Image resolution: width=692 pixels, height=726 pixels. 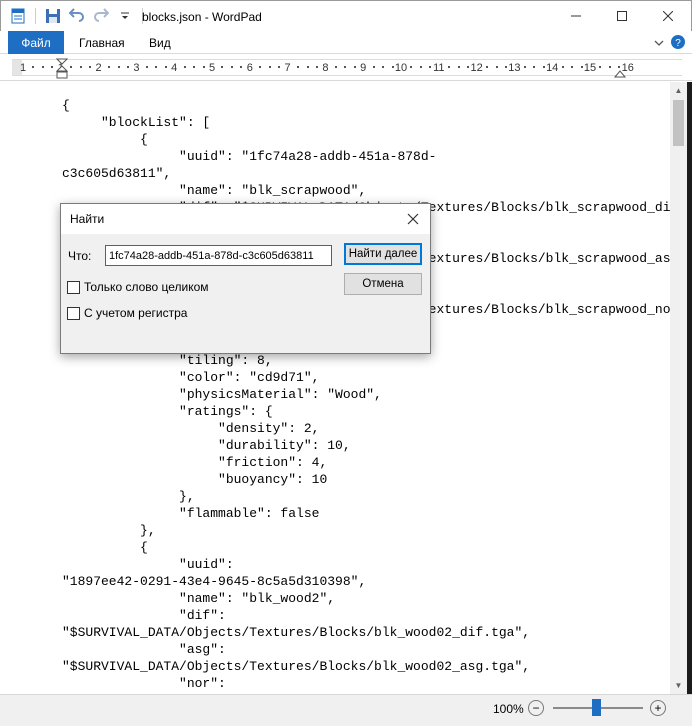 What do you see at coordinates (23, 68) in the screenshot?
I see `ruler-number: 1` at bounding box center [23, 68].